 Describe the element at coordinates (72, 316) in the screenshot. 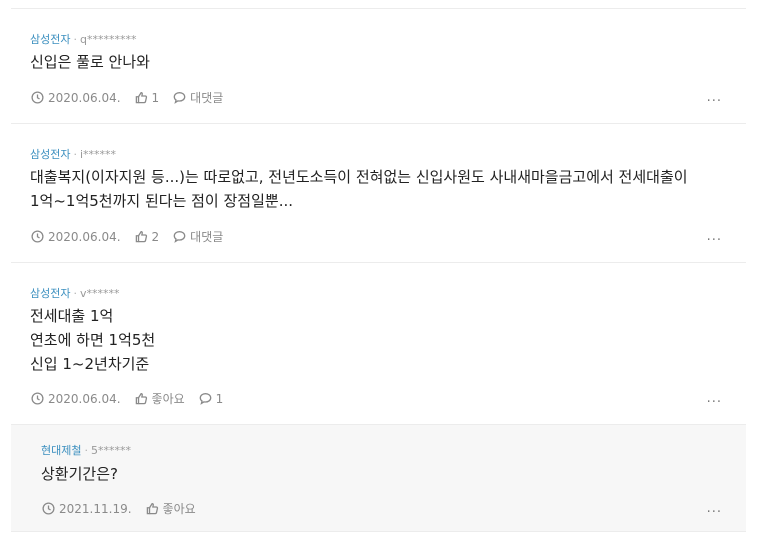

I see `comment-line: 전세대출 1억` at that location.